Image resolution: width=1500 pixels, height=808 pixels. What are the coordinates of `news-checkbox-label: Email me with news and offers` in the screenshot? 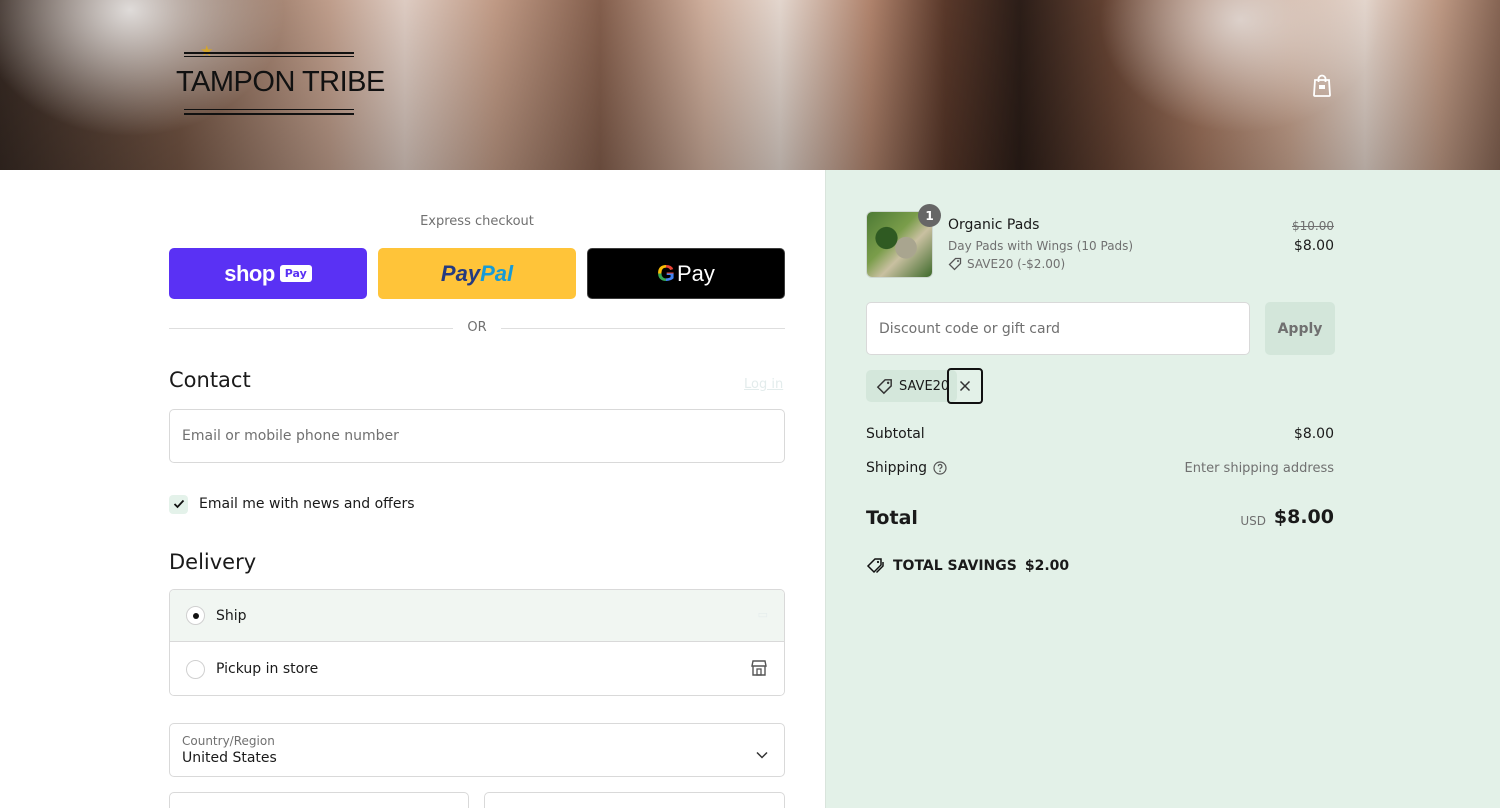 It's located at (307, 504).